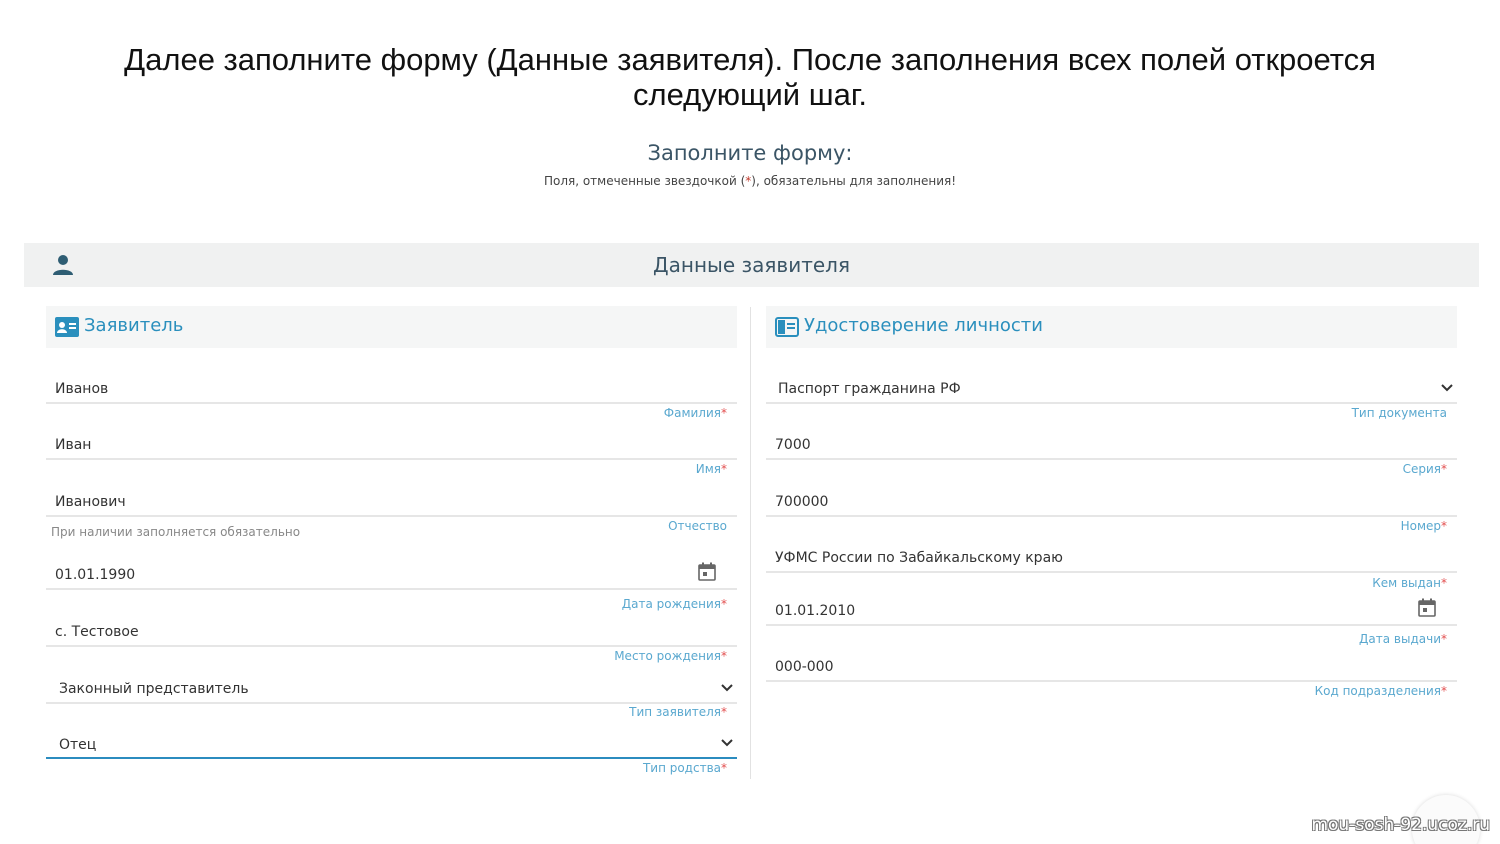 This screenshot has width=1500, height=844. I want to click on applicant-type-value: Законный представитель, so click(154, 689).